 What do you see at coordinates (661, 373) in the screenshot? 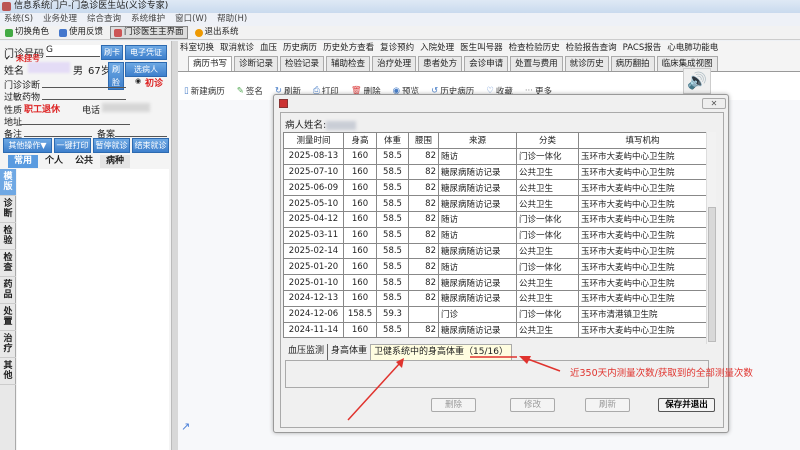
I see `annotation-text: 近350天内测量次数/获取到的全部测量次数` at bounding box center [661, 373].